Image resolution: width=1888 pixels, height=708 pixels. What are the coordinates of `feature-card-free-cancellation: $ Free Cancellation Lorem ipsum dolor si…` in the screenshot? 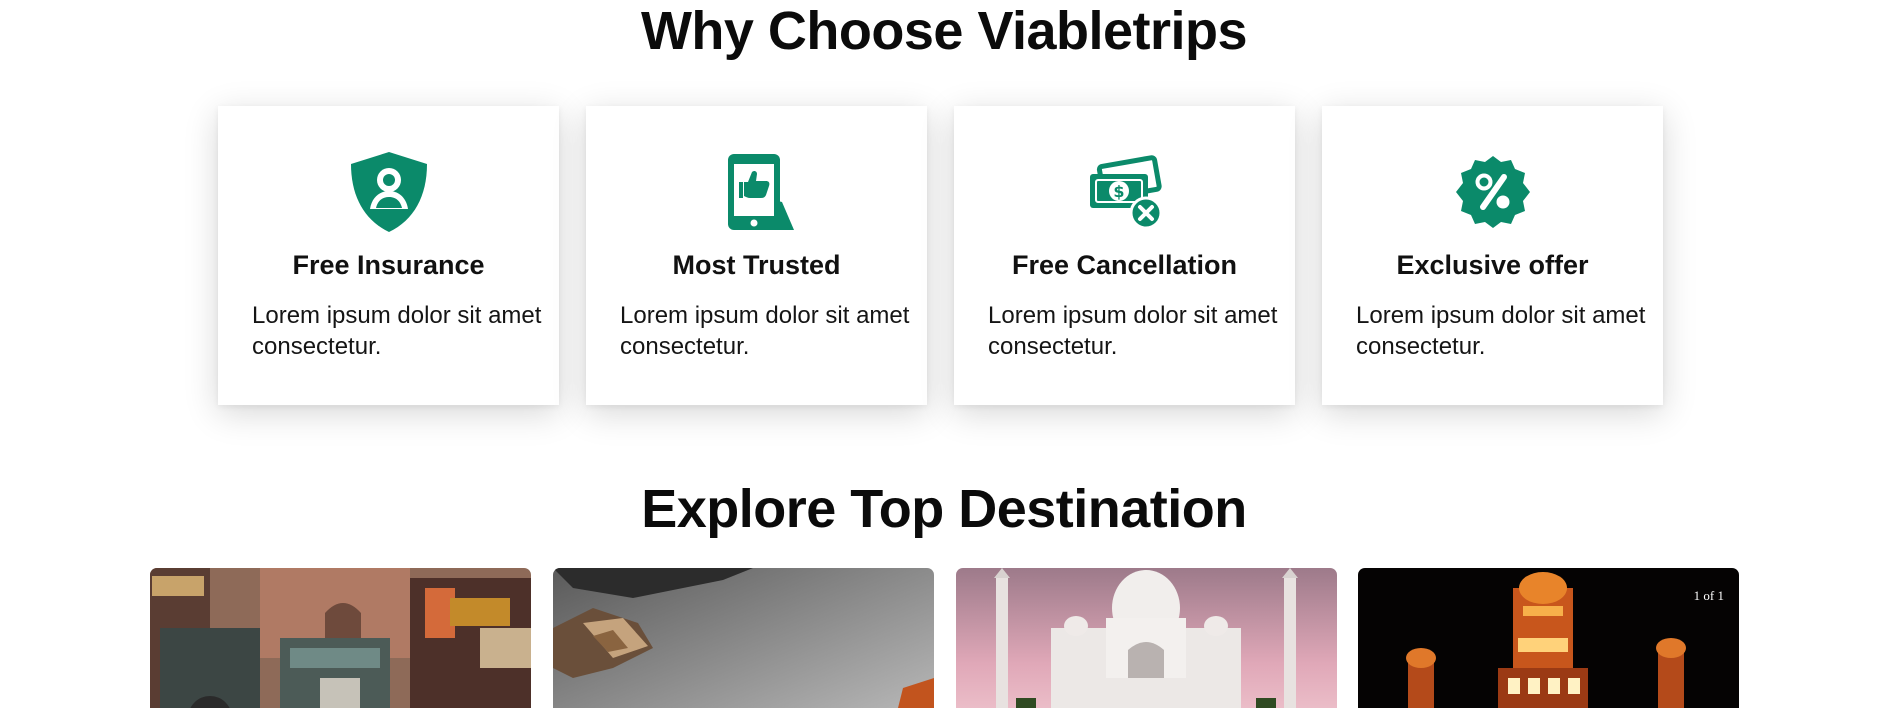 It's located at (1124, 255).